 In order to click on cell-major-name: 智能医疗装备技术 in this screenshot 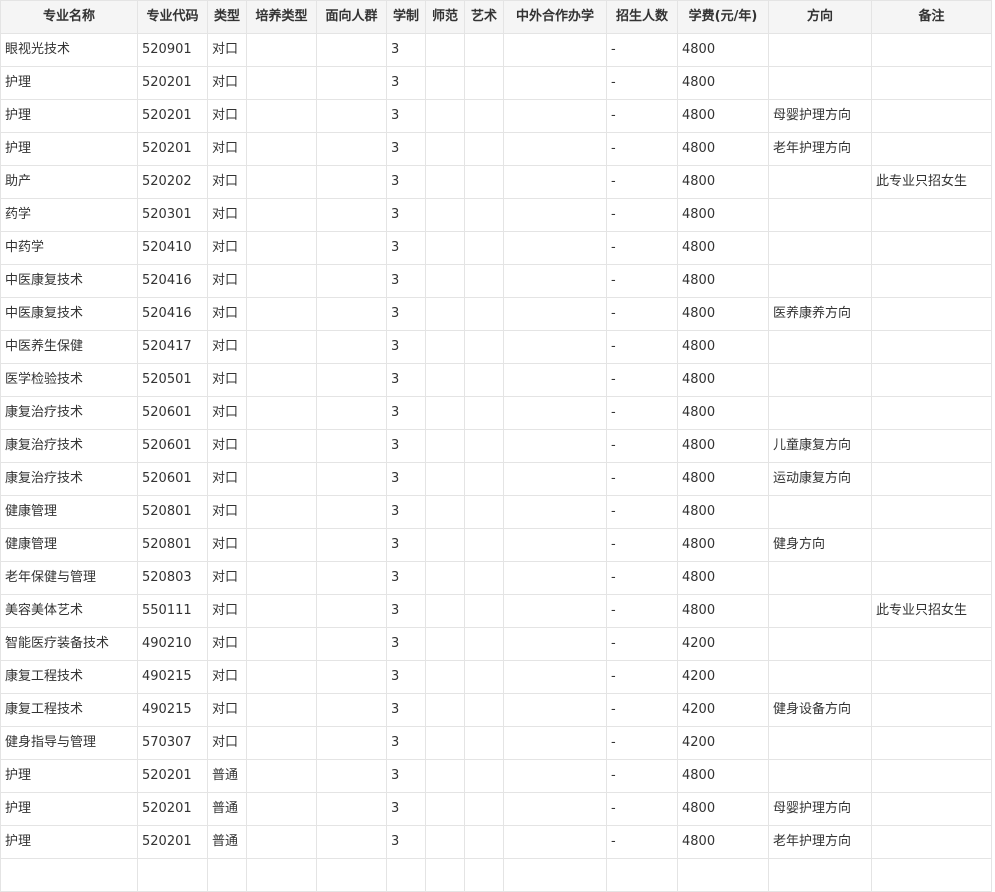, I will do `click(69, 644)`.